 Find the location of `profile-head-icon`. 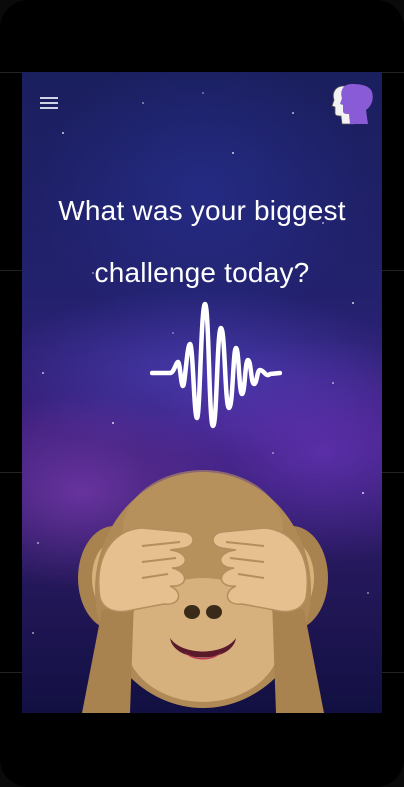

profile-head-icon is located at coordinates (352, 105).